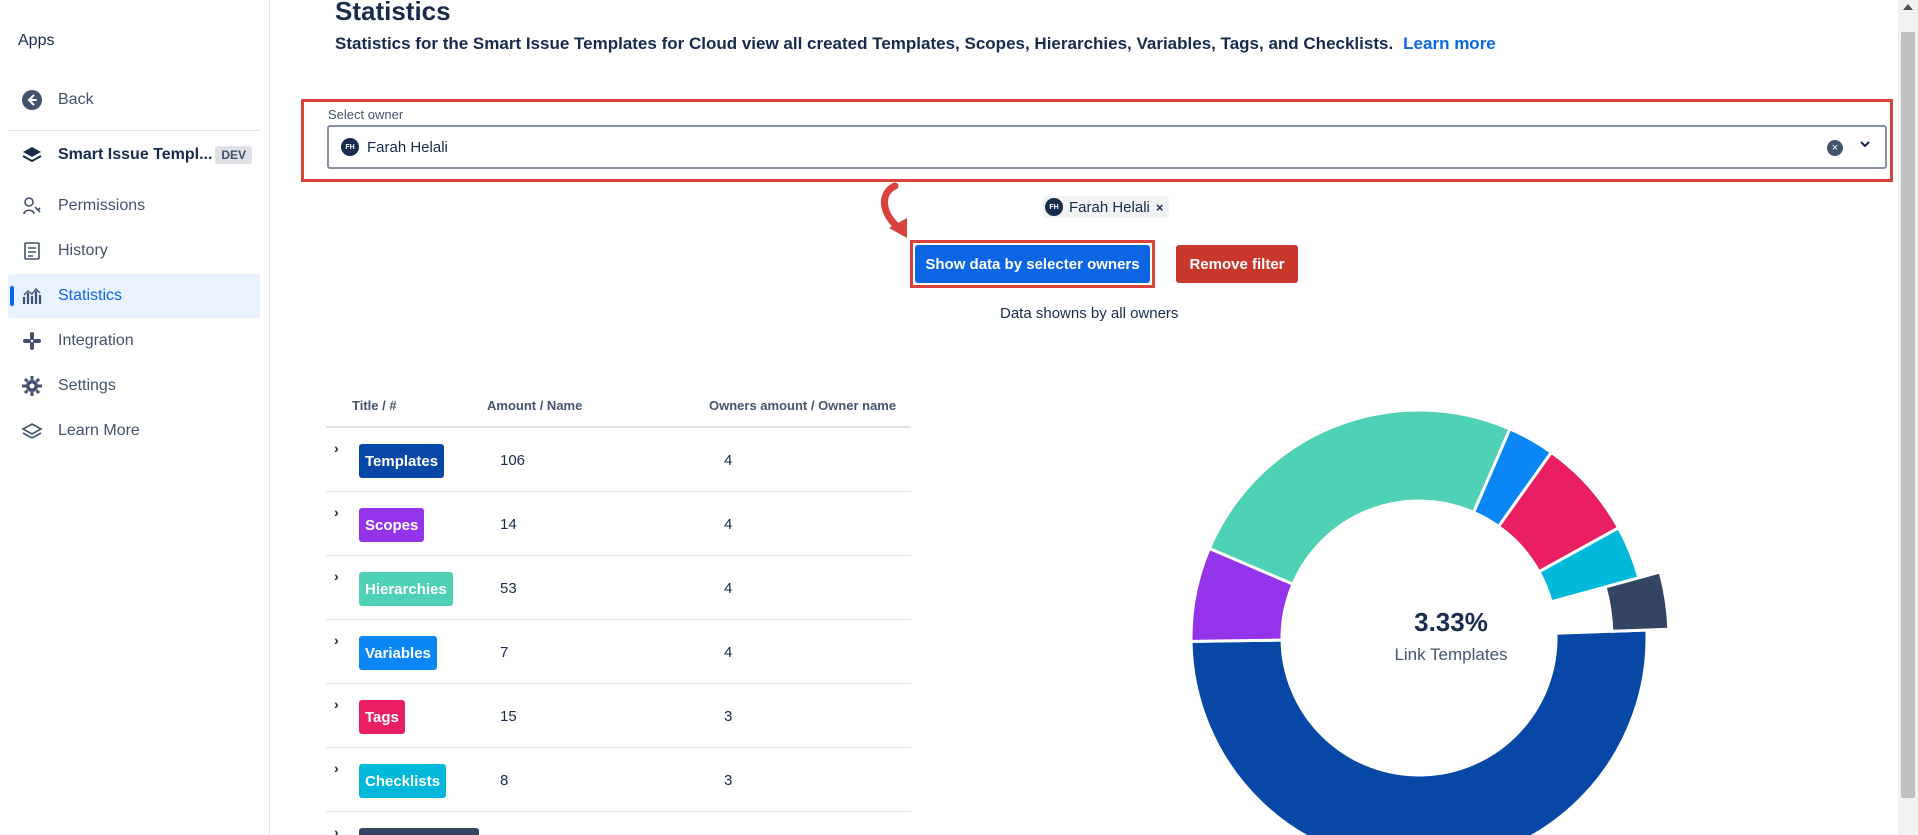  Describe the element at coordinates (134, 251) in the screenshot. I see `sidebar-item-history: History` at that location.